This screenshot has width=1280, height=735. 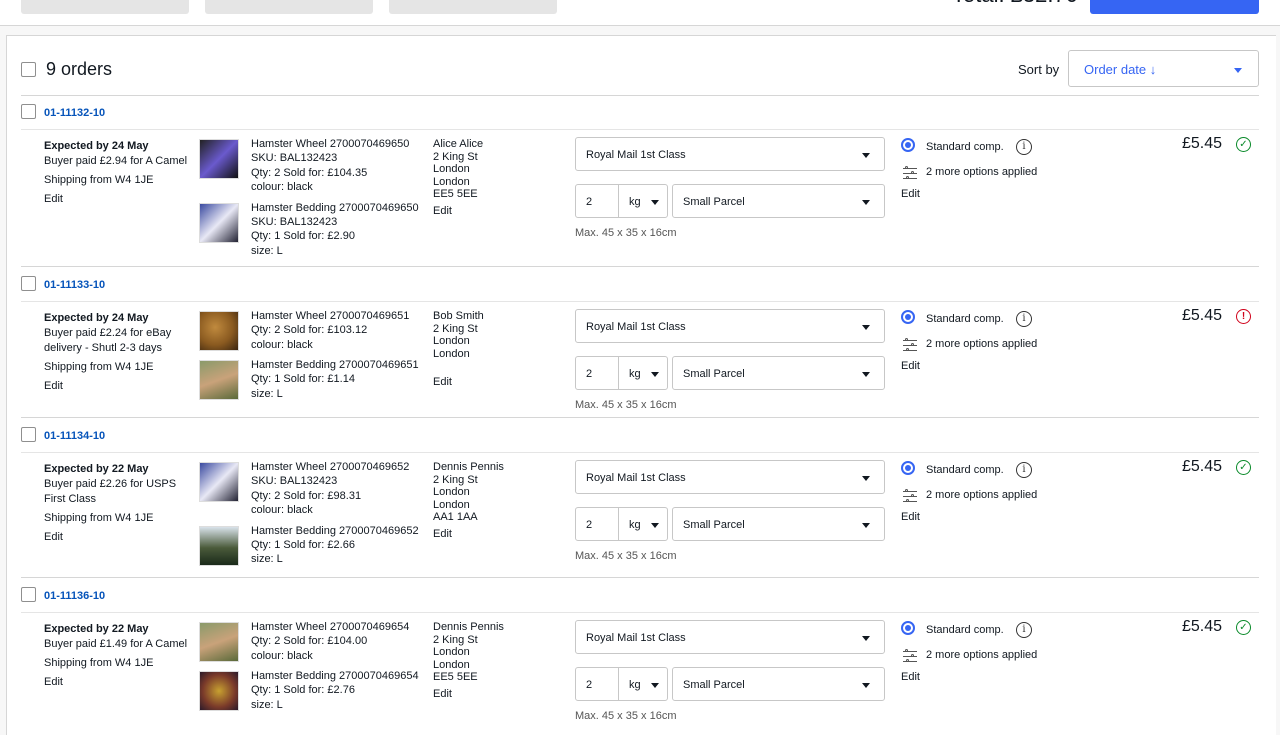 What do you see at coordinates (714, 685) in the screenshot?
I see `package-type-value: Small Parcel` at bounding box center [714, 685].